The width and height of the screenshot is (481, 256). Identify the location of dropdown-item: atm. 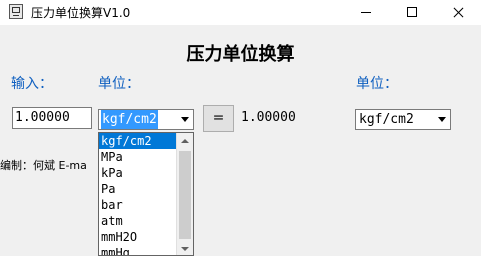
(139, 221).